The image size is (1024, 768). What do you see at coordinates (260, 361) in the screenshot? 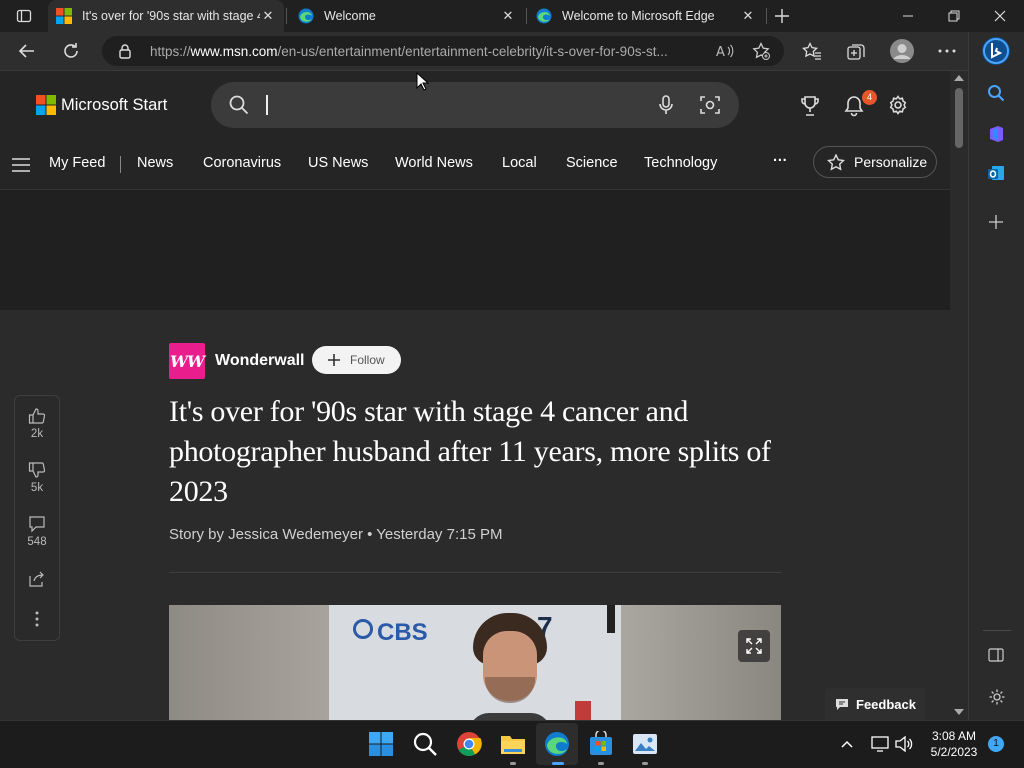
I see `source-name: Wonderwall` at bounding box center [260, 361].